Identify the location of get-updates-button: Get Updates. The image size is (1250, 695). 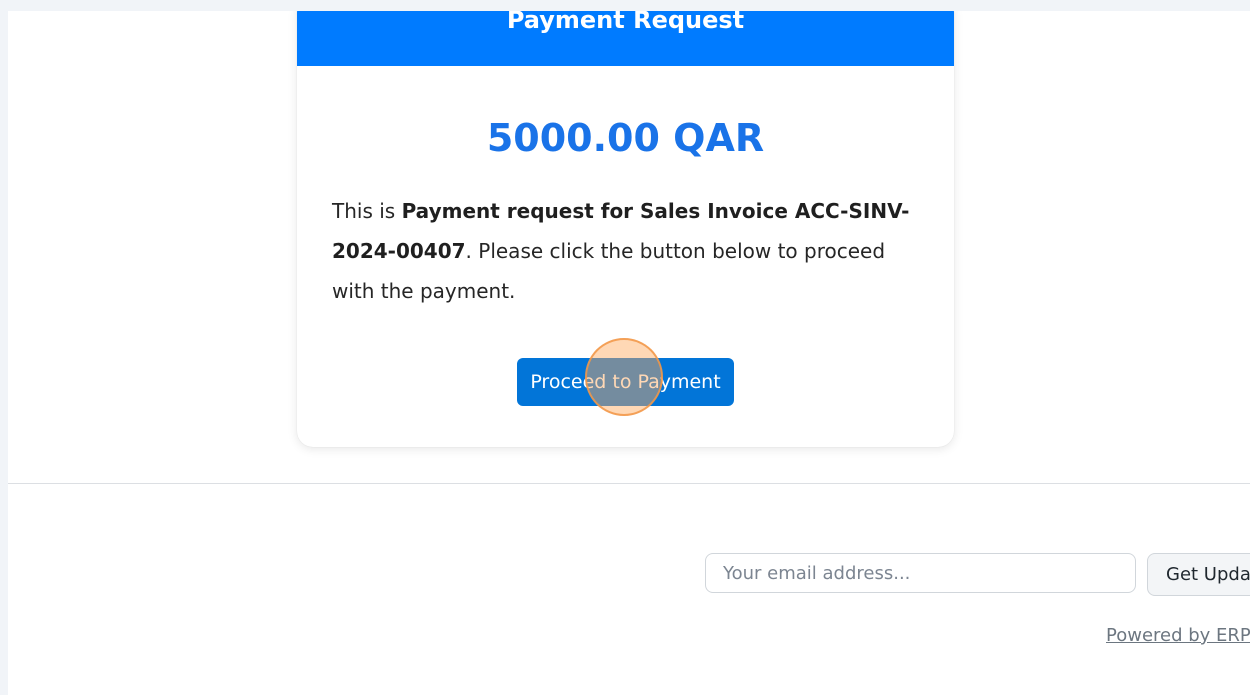
(1198, 574).